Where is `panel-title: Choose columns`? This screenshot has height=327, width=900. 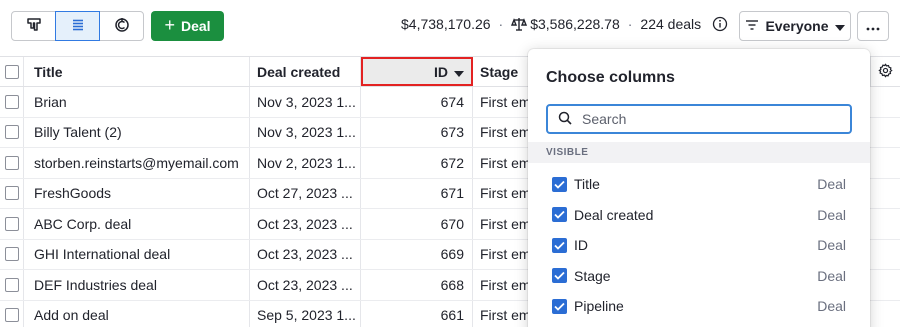
panel-title: Choose columns is located at coordinates (610, 77).